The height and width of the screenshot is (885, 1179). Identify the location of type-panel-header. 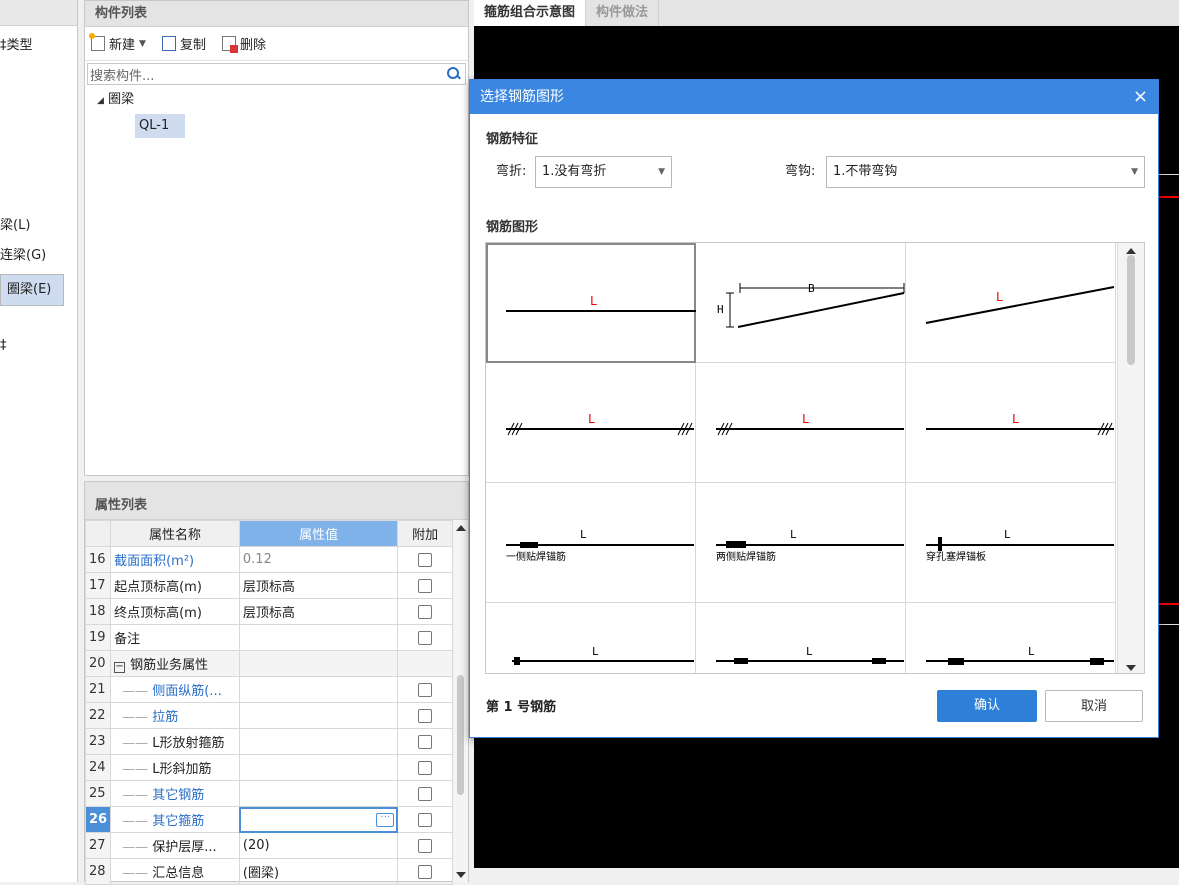
(38, 13).